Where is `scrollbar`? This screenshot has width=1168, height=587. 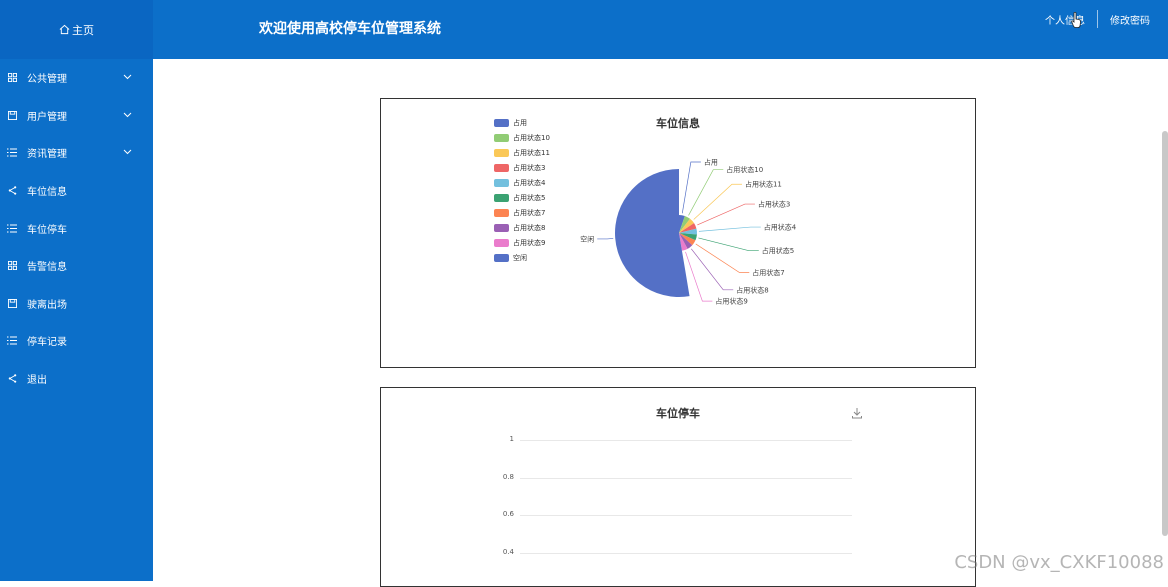
scrollbar is located at coordinates (1165, 333).